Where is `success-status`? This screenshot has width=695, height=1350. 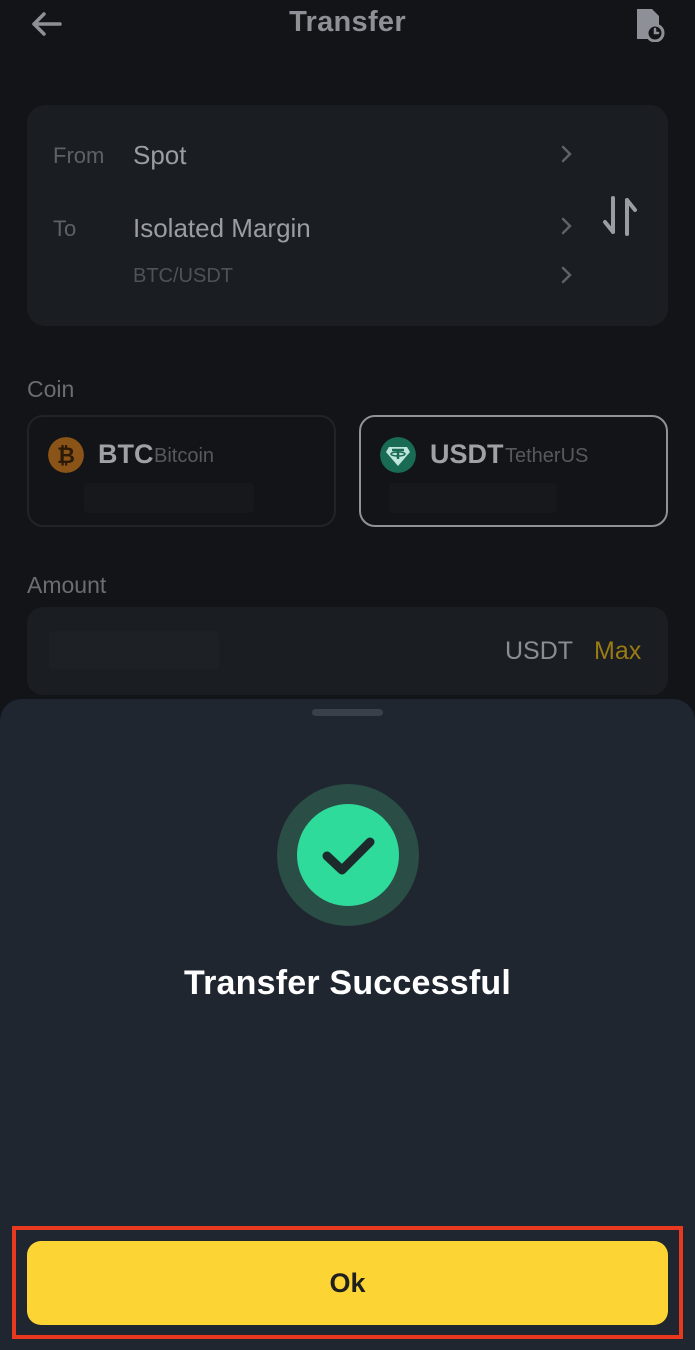
success-status is located at coordinates (348, 855).